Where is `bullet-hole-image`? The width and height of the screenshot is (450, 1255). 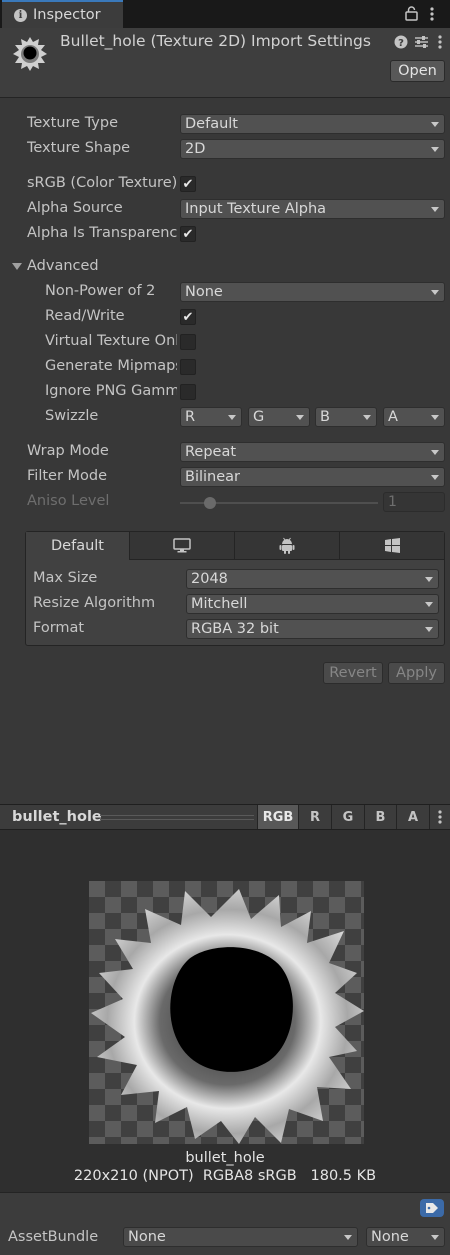
bullet-hole-image is located at coordinates (227, 1016).